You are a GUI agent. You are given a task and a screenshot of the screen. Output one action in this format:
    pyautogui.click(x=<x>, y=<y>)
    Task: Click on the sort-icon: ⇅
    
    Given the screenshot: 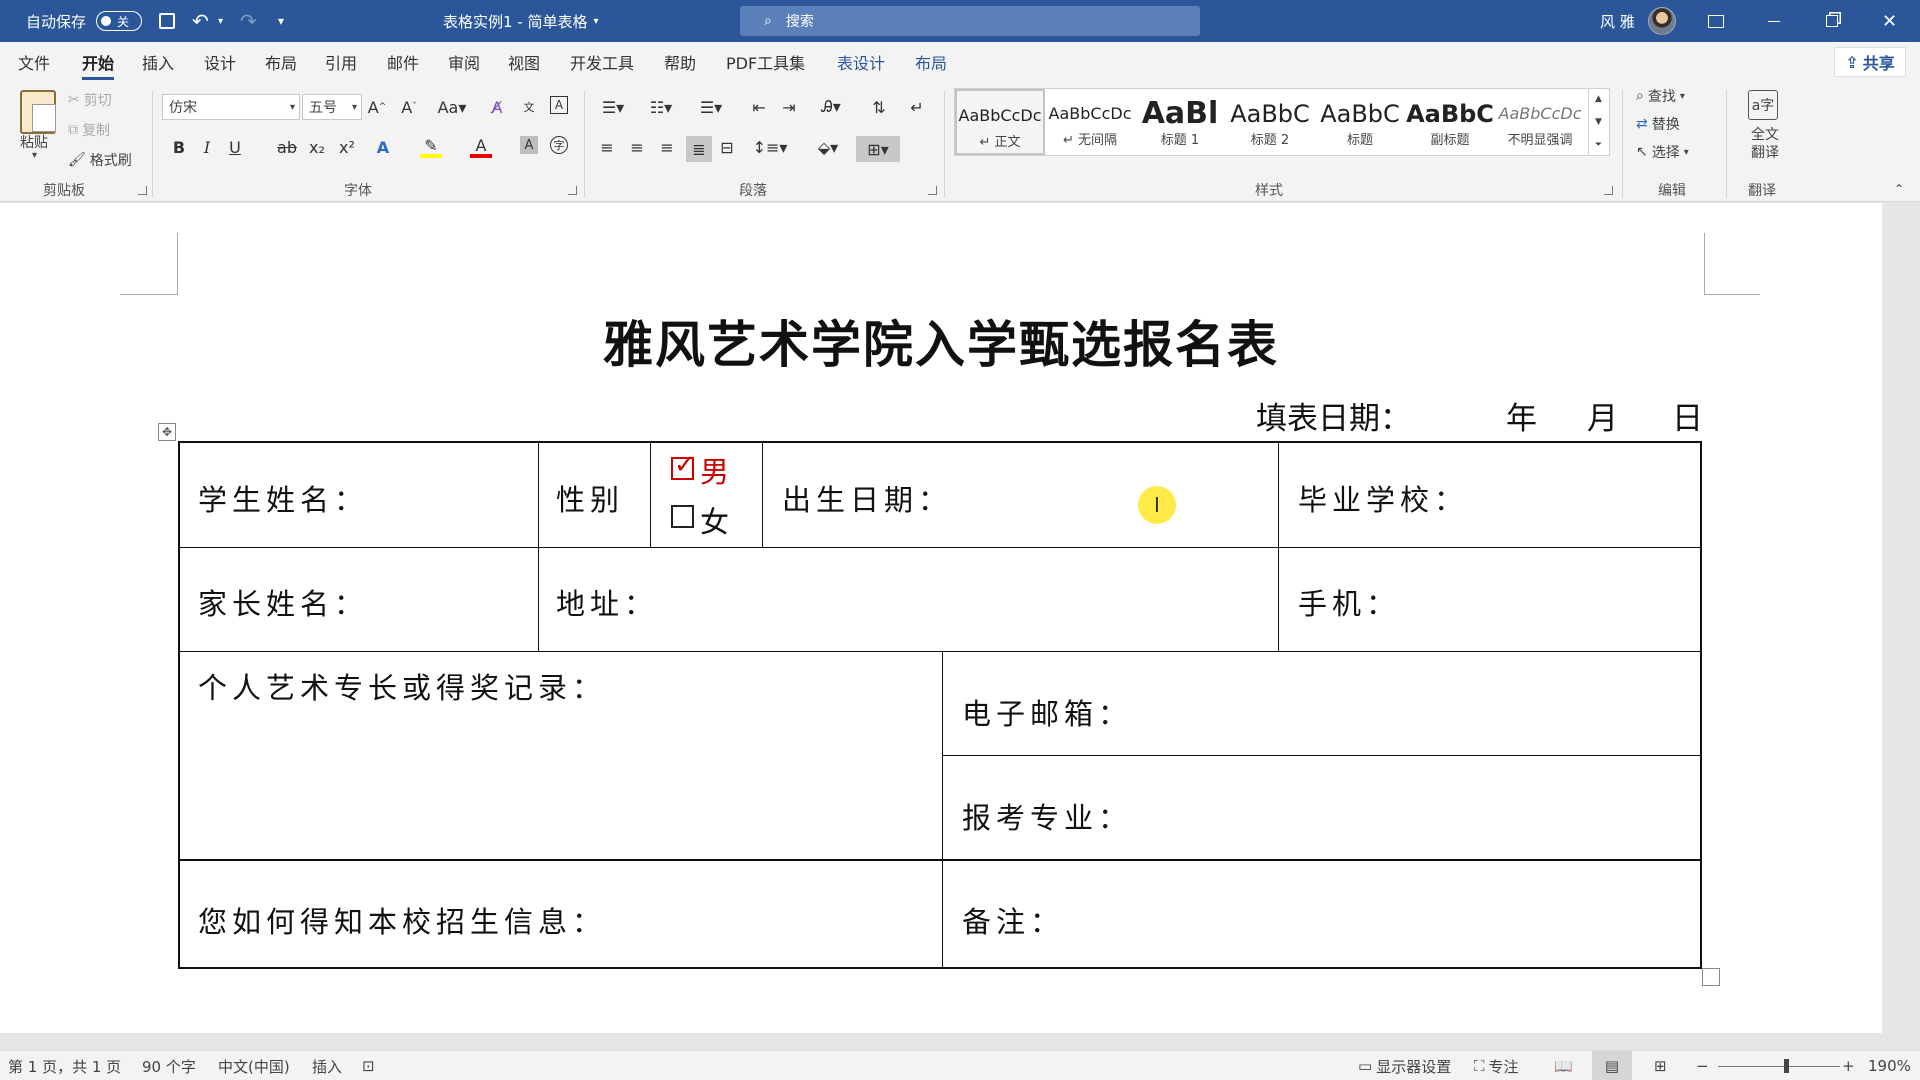 What is the action you would take?
    pyautogui.click(x=879, y=107)
    